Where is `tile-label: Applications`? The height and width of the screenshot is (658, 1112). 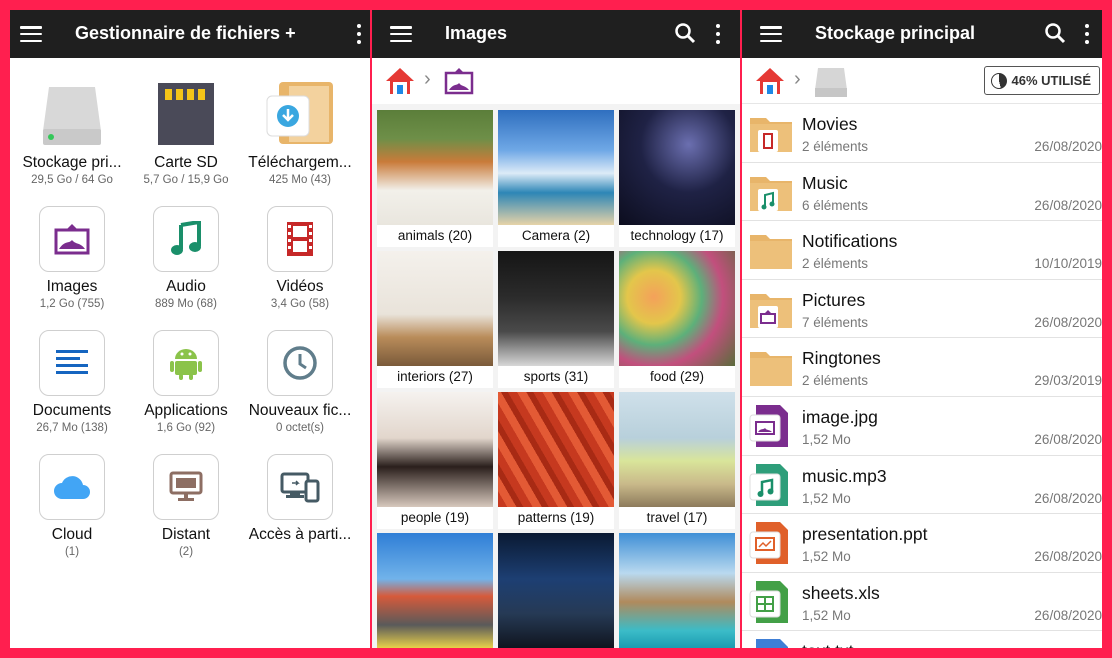 tile-label: Applications is located at coordinates (186, 410).